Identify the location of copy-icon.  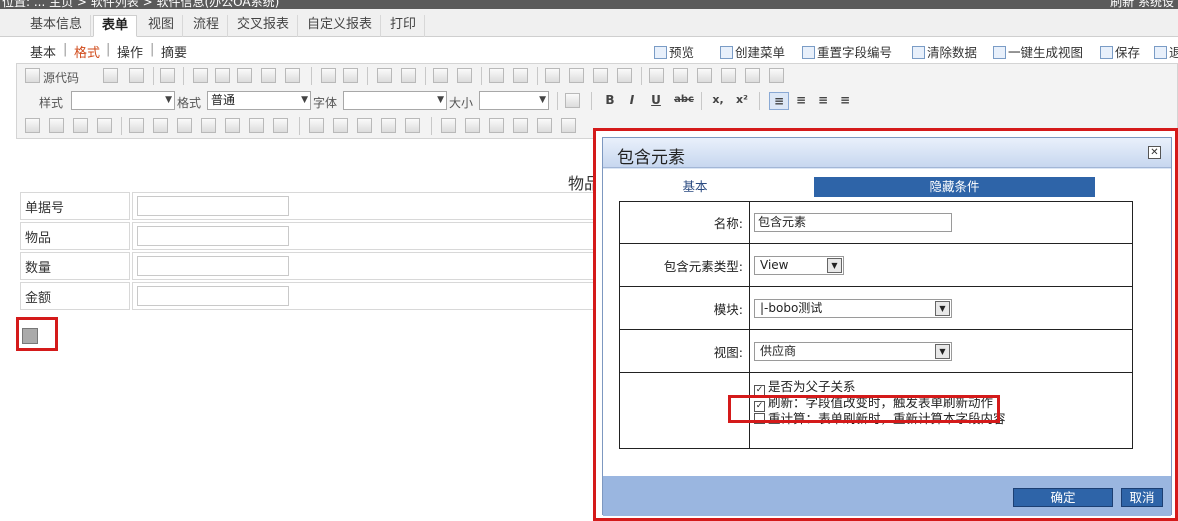
(110, 75).